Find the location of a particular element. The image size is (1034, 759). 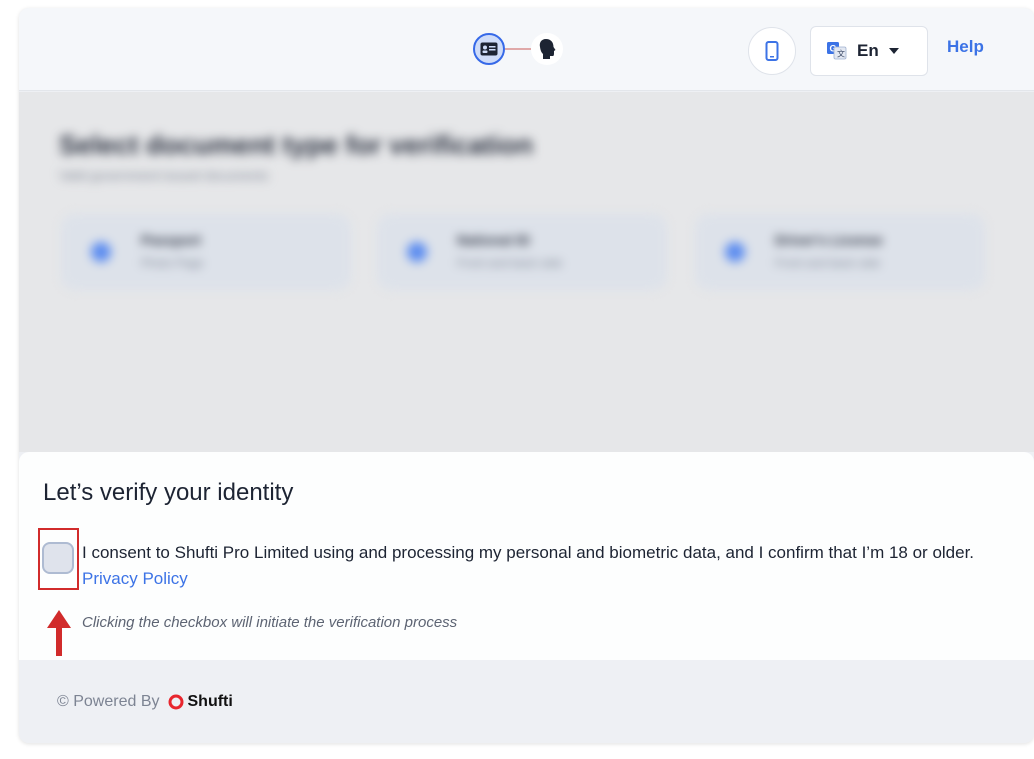

document-name: Driver's License is located at coordinates (829, 240).